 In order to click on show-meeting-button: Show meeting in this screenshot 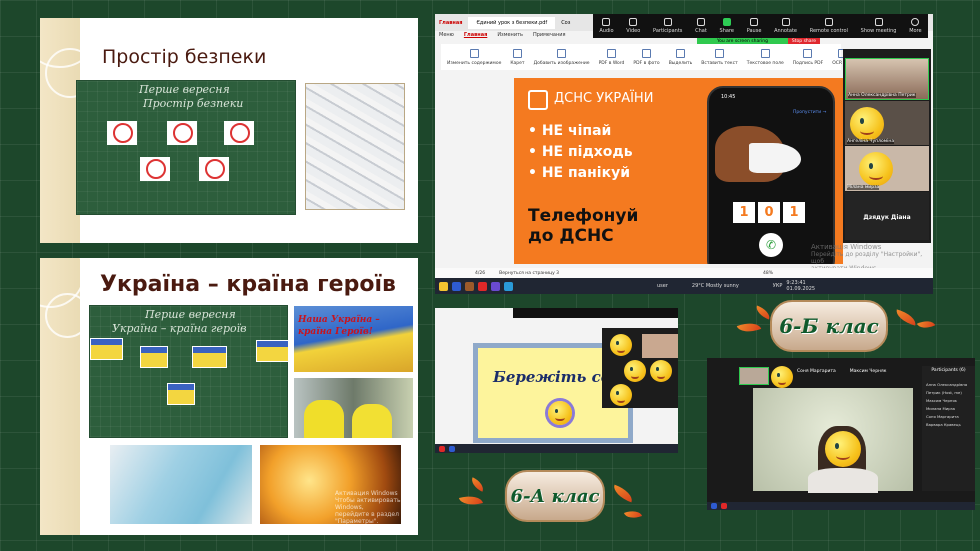, I will do `click(878, 26)`.